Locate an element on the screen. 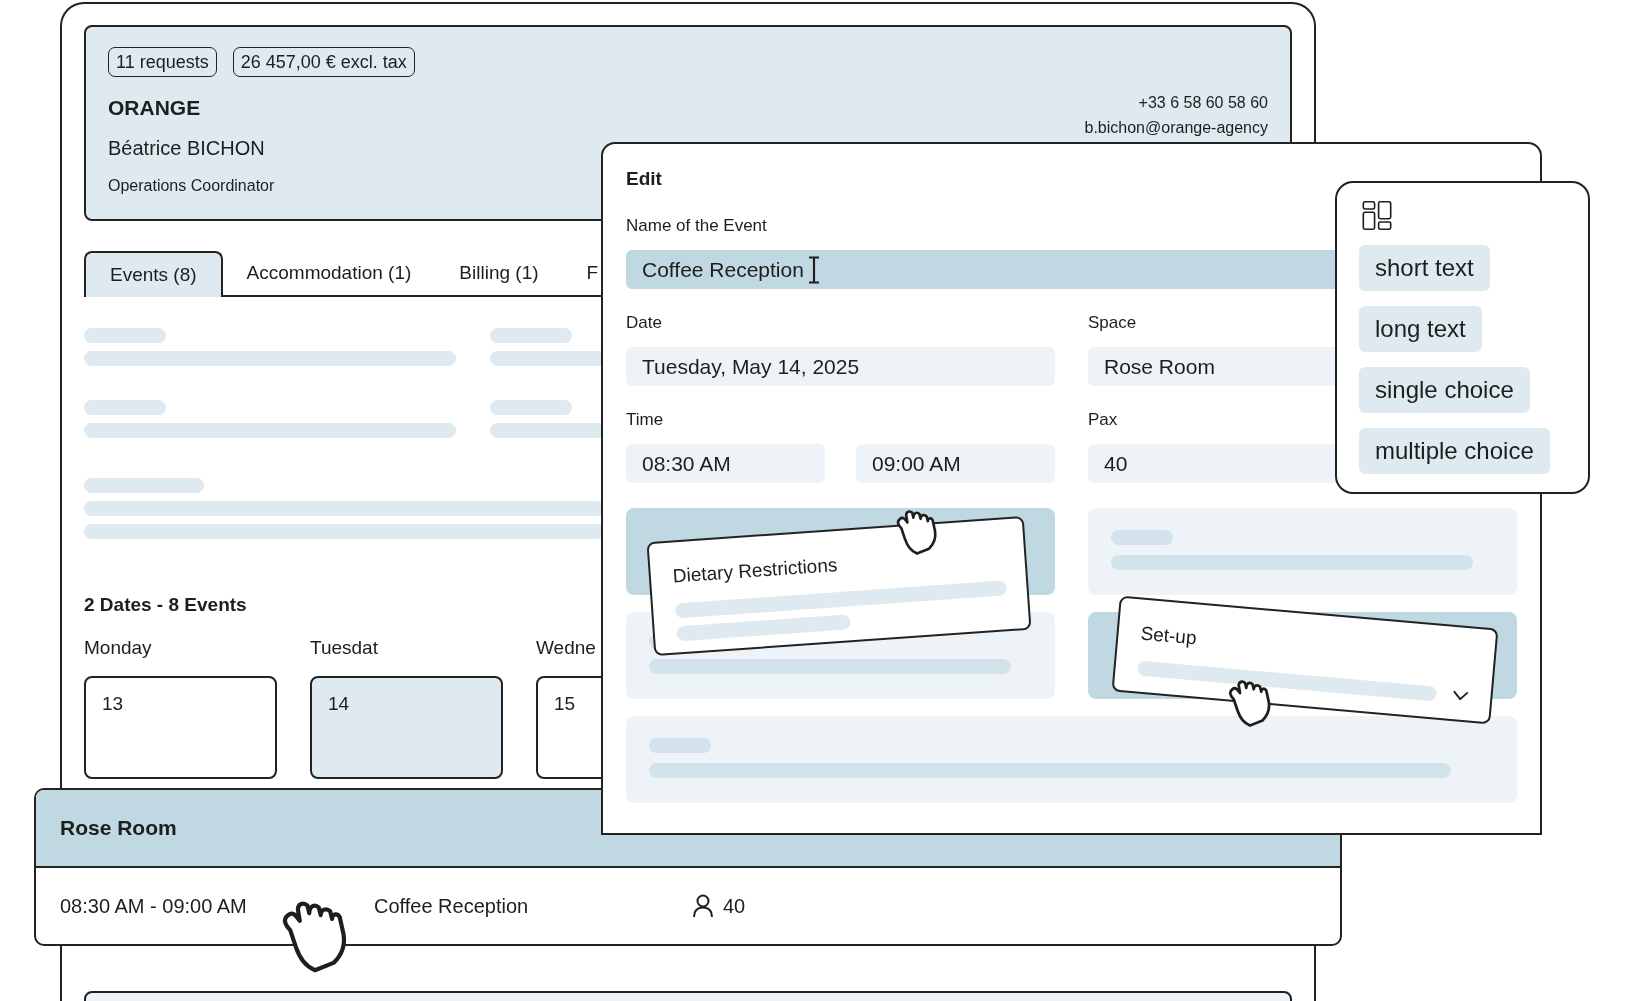 Image resolution: width=1650 pixels, height=1001 pixels. field-label: Pax is located at coordinates (1103, 420).